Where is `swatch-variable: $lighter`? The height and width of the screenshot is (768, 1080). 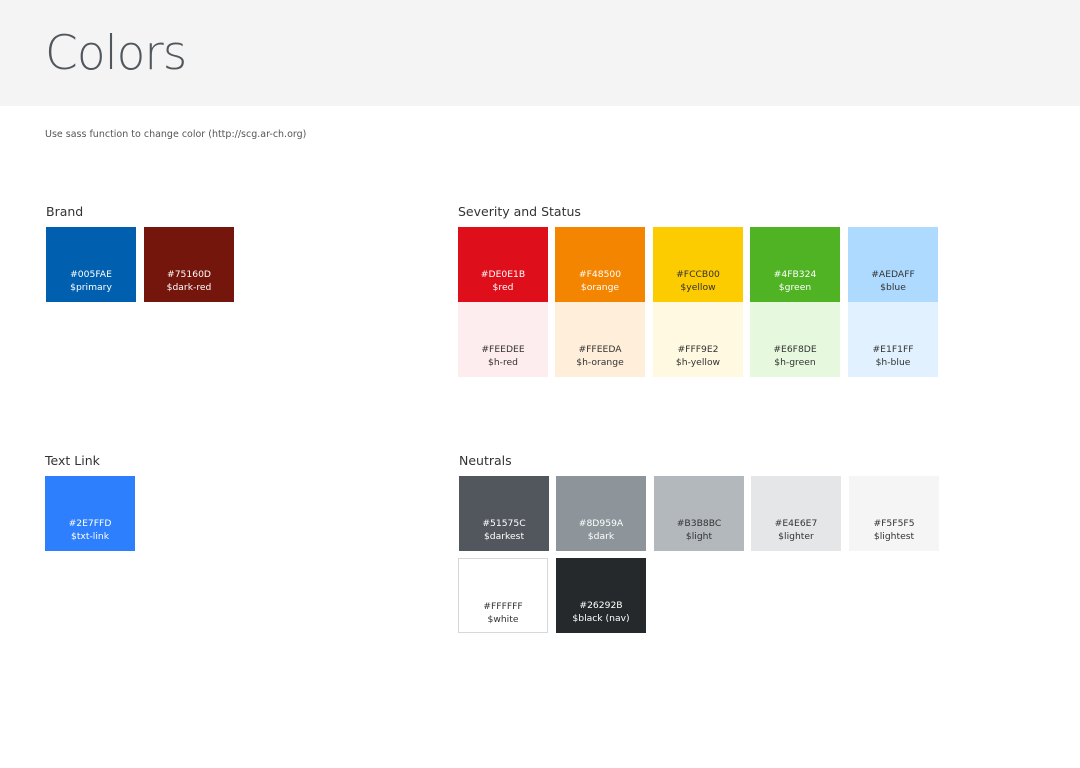
swatch-variable: $lighter is located at coordinates (796, 536).